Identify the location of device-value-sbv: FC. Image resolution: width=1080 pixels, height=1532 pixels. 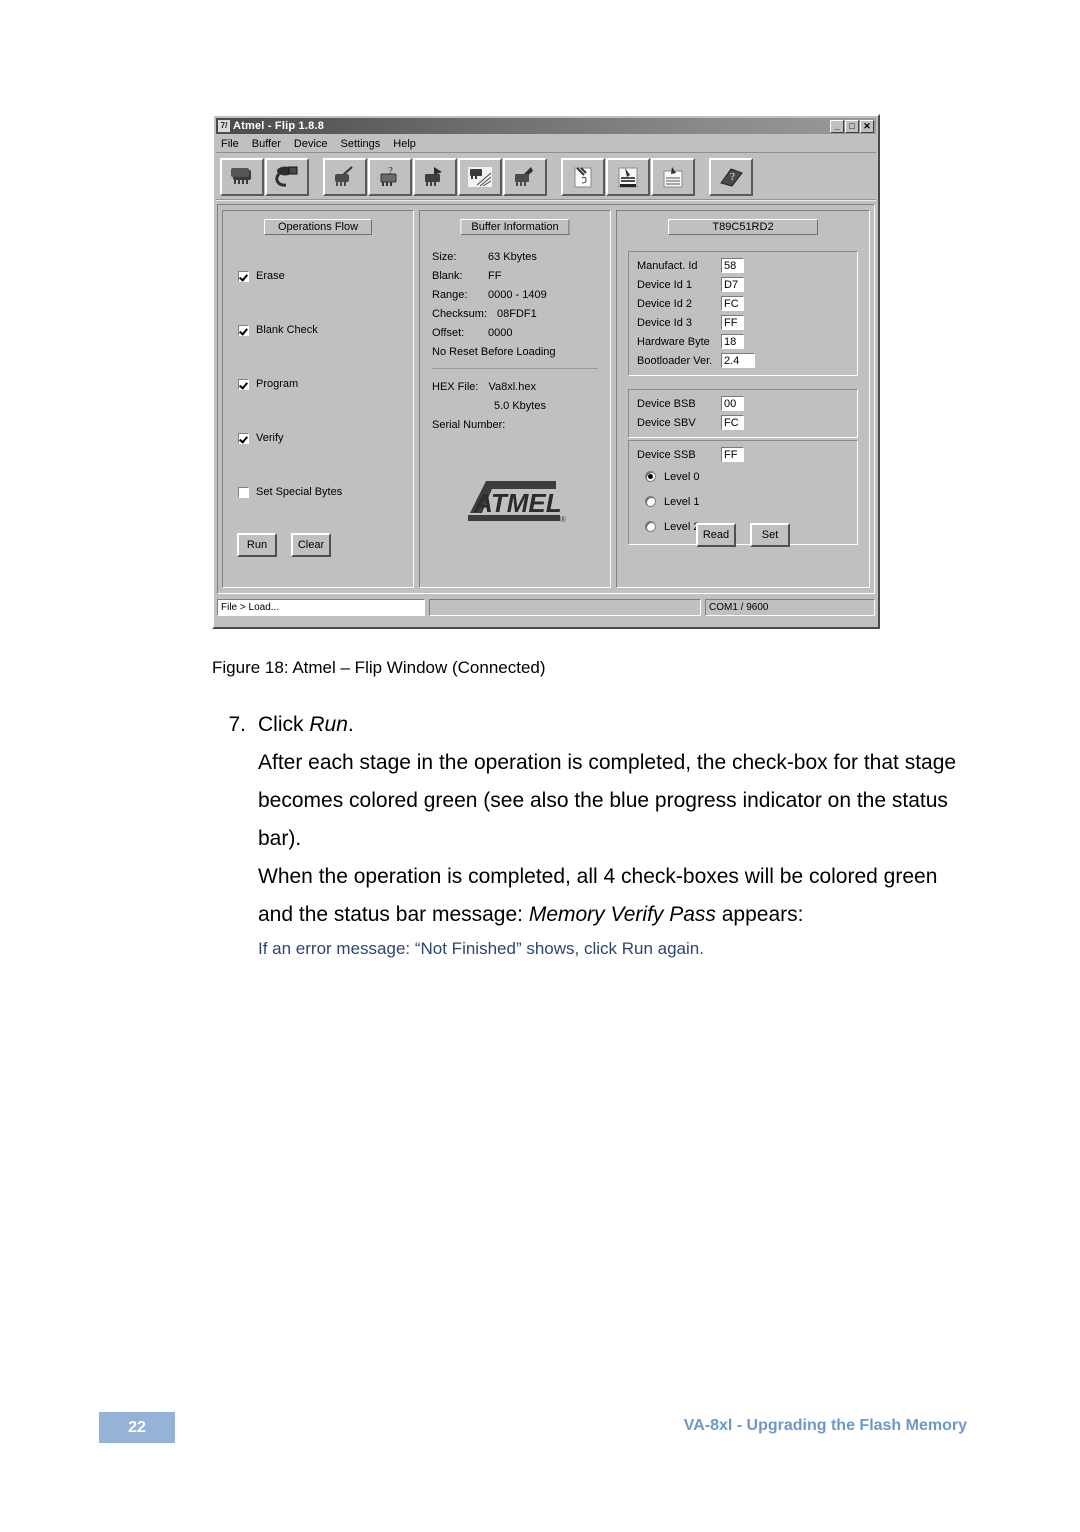
(732, 422).